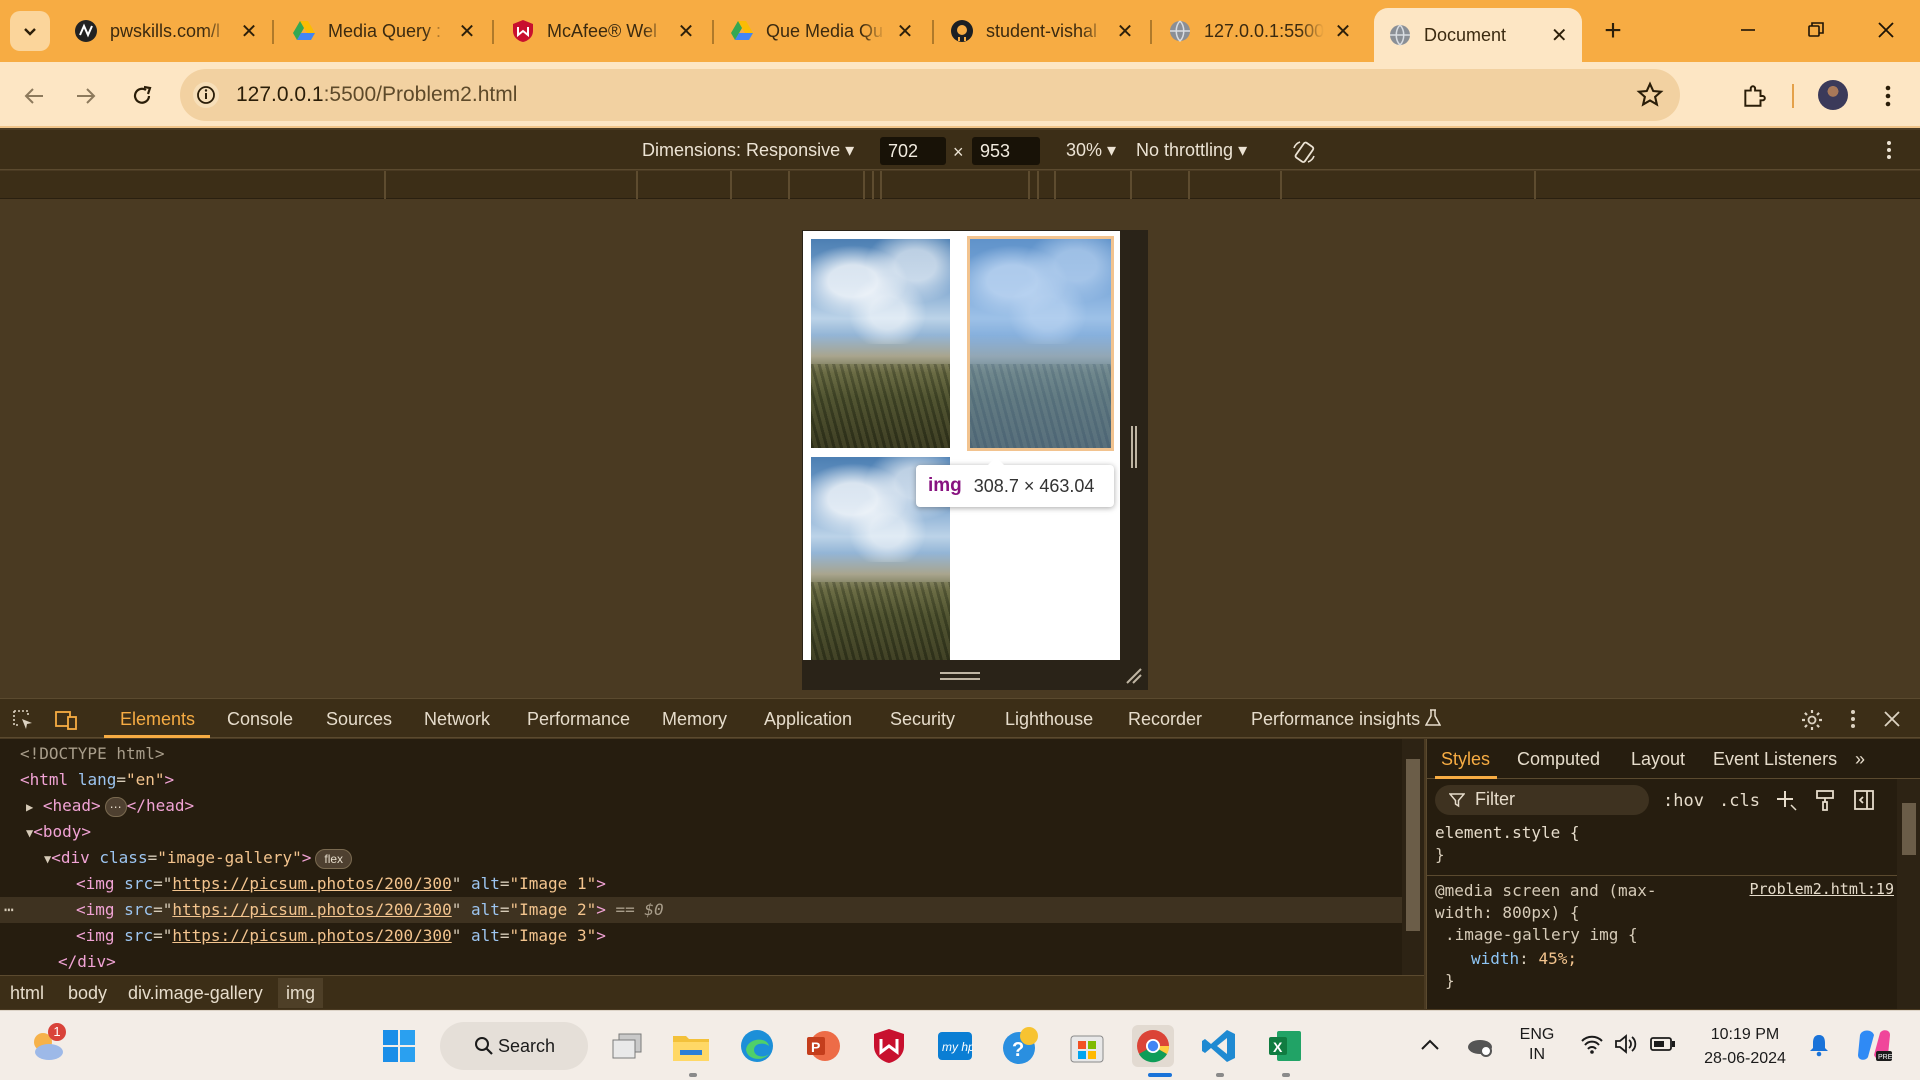 The image size is (1920, 1080). Describe the element at coordinates (1413, 845) in the screenshot. I see `scrollbar-thumb` at that location.